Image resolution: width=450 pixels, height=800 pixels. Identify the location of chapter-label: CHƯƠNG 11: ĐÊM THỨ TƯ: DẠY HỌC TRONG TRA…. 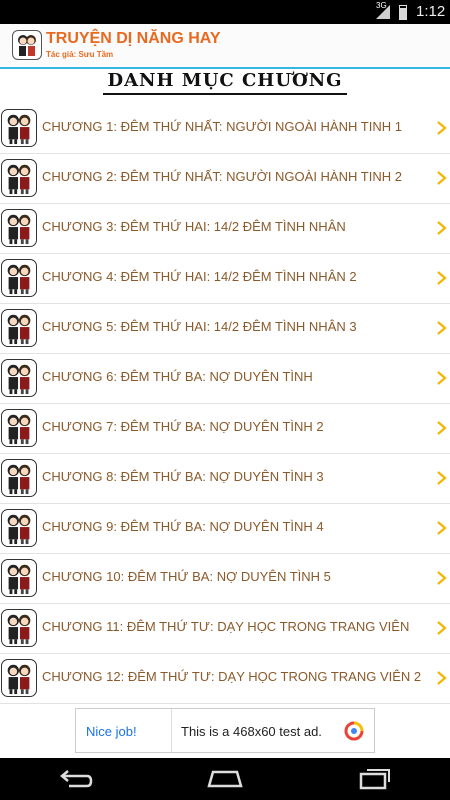
(226, 626).